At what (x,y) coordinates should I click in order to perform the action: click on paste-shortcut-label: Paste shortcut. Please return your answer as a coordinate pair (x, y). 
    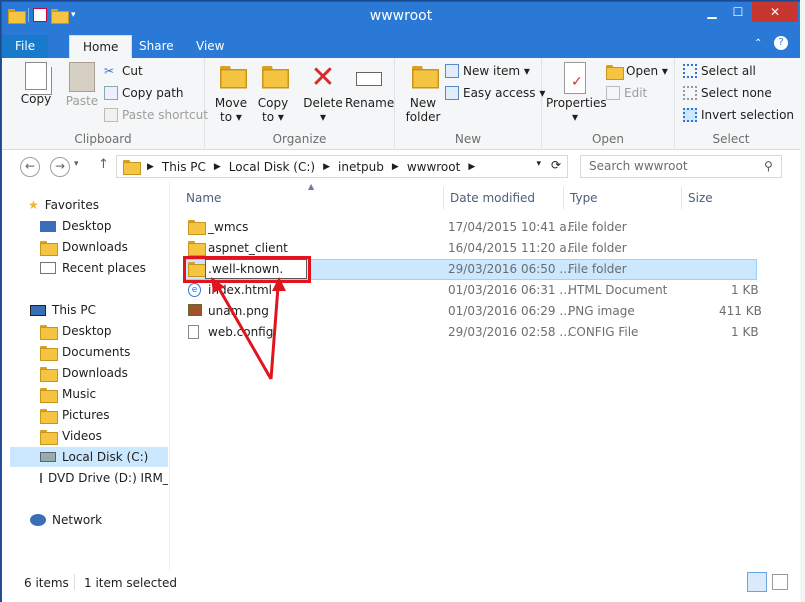
    Looking at the image, I should click on (165, 115).